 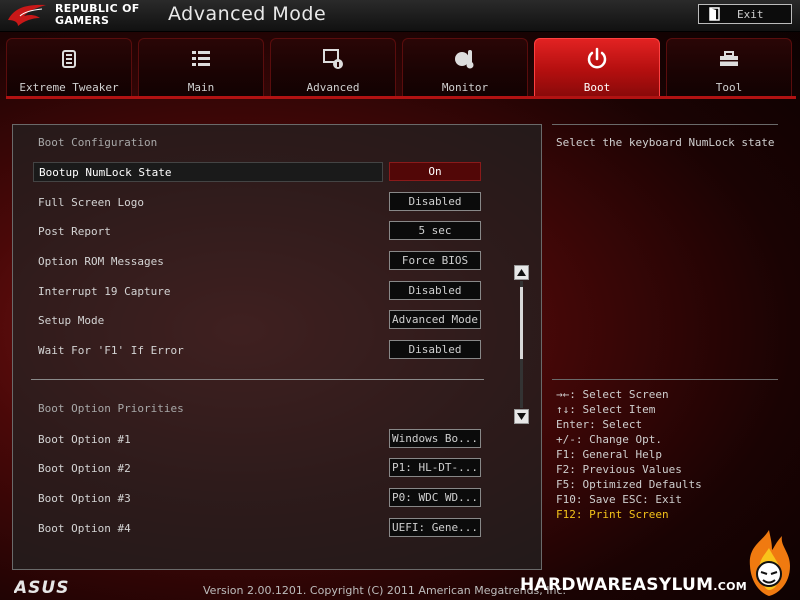 I want to click on section-divider, so click(x=257, y=379).